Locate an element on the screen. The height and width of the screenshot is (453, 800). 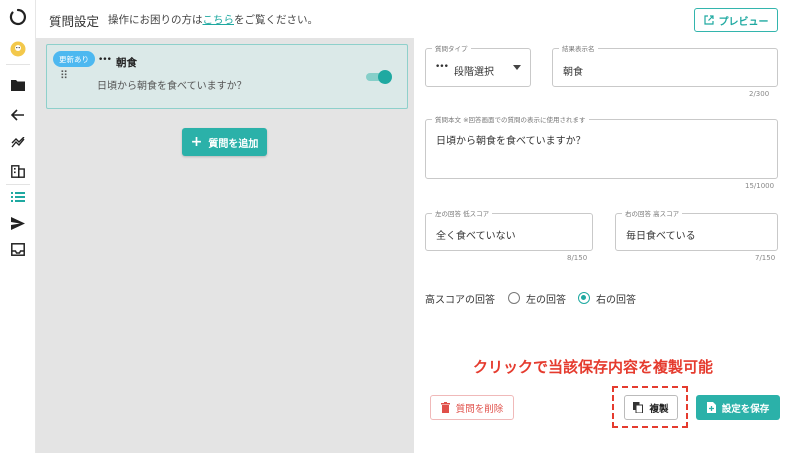
question-card: 更新あり ••• 朝食 ⠿ 日頃から朝食を食べていますか？ is located at coordinates (227, 76).